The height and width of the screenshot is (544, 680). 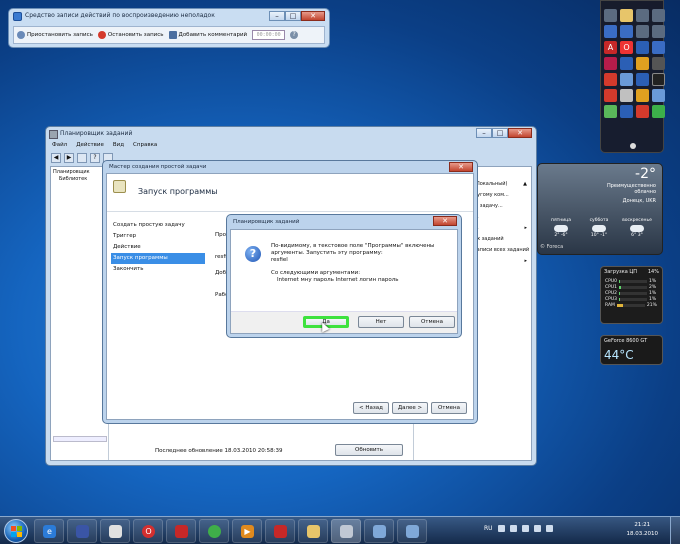 What do you see at coordinates (675, 530) in the screenshot?
I see `show-desktop-button` at bounding box center [675, 530].